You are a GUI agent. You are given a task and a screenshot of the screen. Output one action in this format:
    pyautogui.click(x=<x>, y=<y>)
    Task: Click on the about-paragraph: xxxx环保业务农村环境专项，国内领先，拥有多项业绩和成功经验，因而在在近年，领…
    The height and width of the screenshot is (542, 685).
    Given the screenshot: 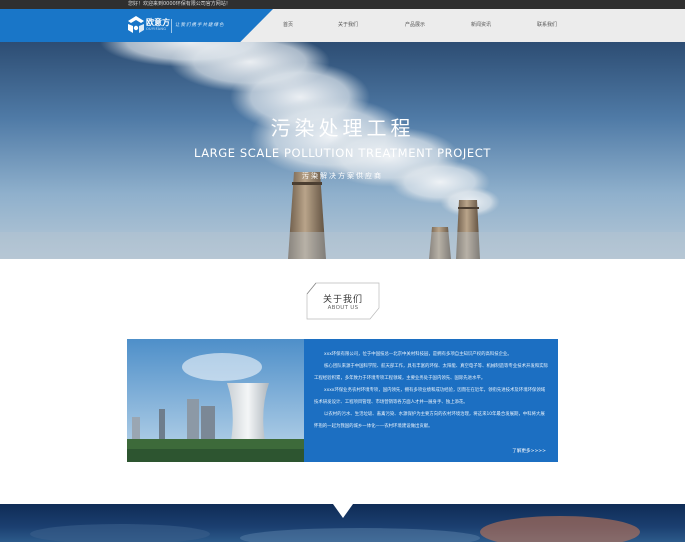 What is the action you would take?
    pyautogui.click(x=430, y=396)
    